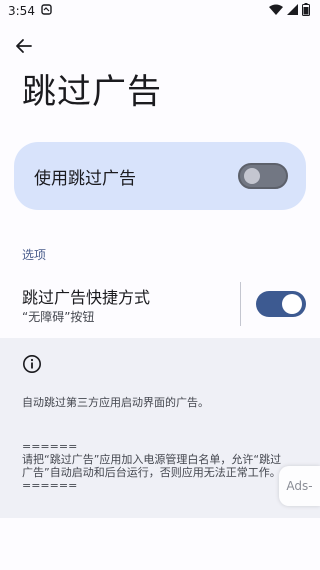  I want to click on status-time: 3:54, so click(21, 11).